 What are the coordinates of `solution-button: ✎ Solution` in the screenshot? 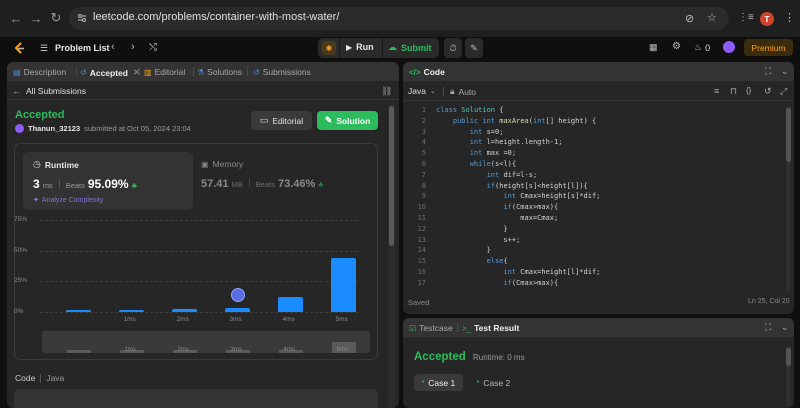 It's located at (347, 120).